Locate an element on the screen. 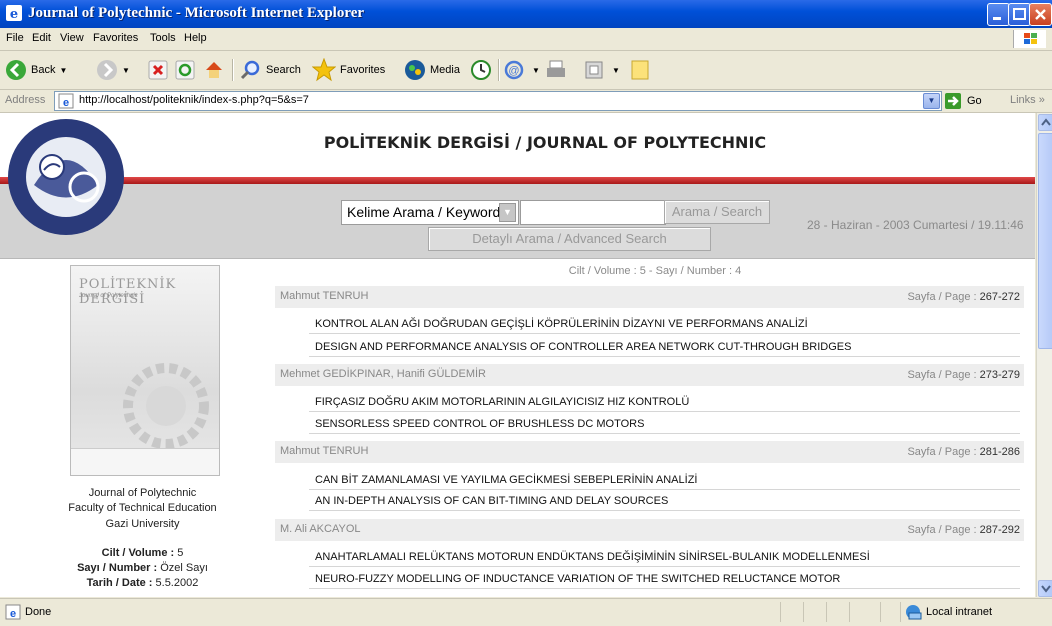  windows-logo-icon is located at coordinates (1029, 39).